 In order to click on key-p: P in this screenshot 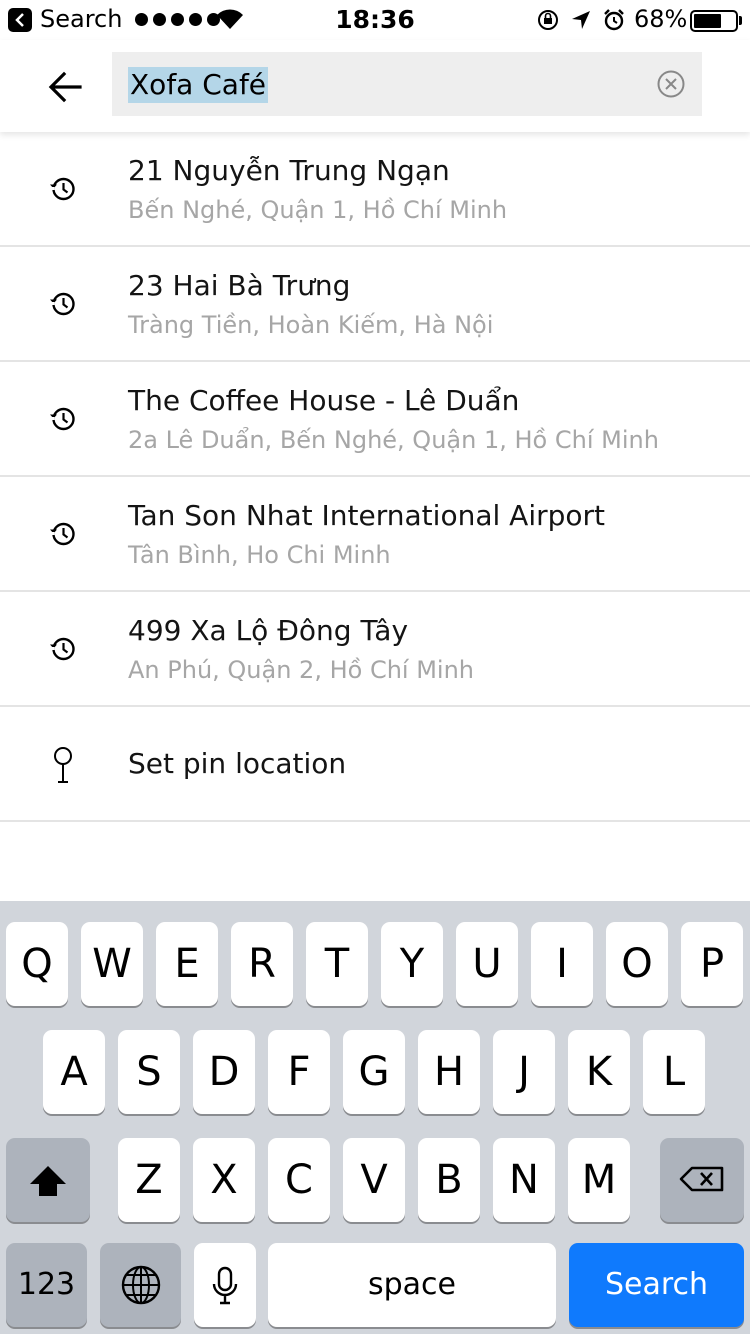, I will do `click(712, 964)`.